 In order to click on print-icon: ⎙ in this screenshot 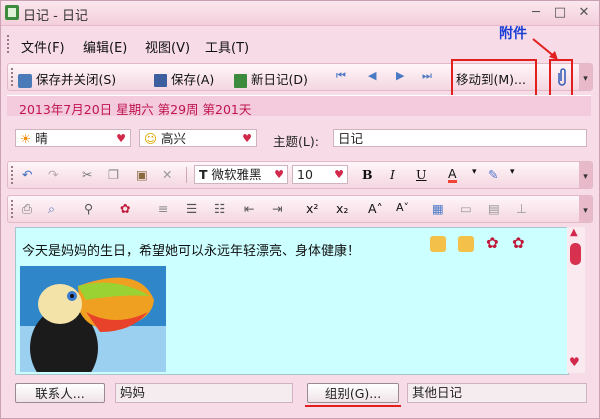, I will do `click(27, 209)`.